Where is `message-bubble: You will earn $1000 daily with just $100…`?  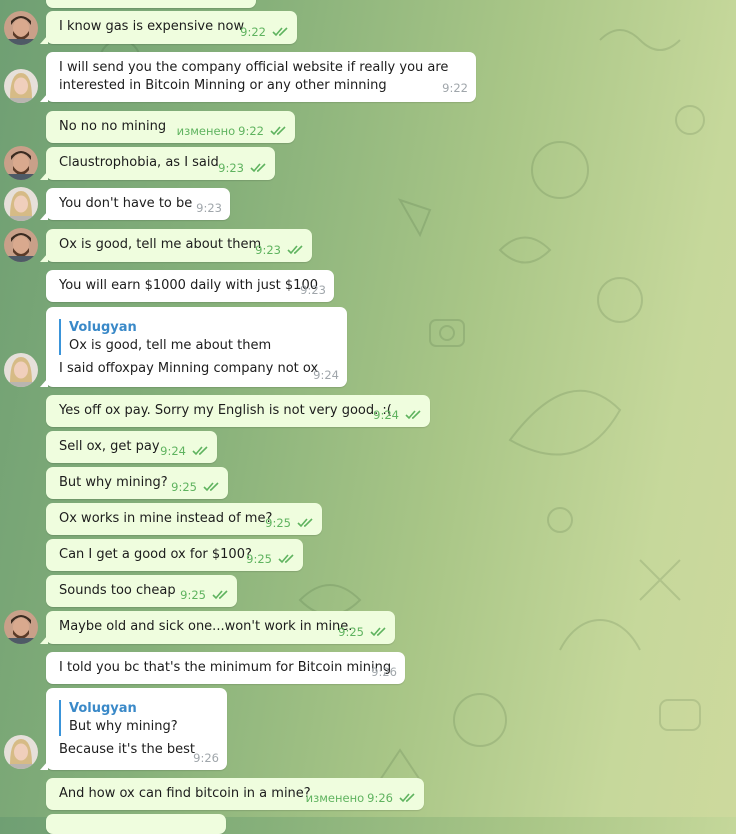 message-bubble: You will earn $1000 daily with just $100… is located at coordinates (190, 286).